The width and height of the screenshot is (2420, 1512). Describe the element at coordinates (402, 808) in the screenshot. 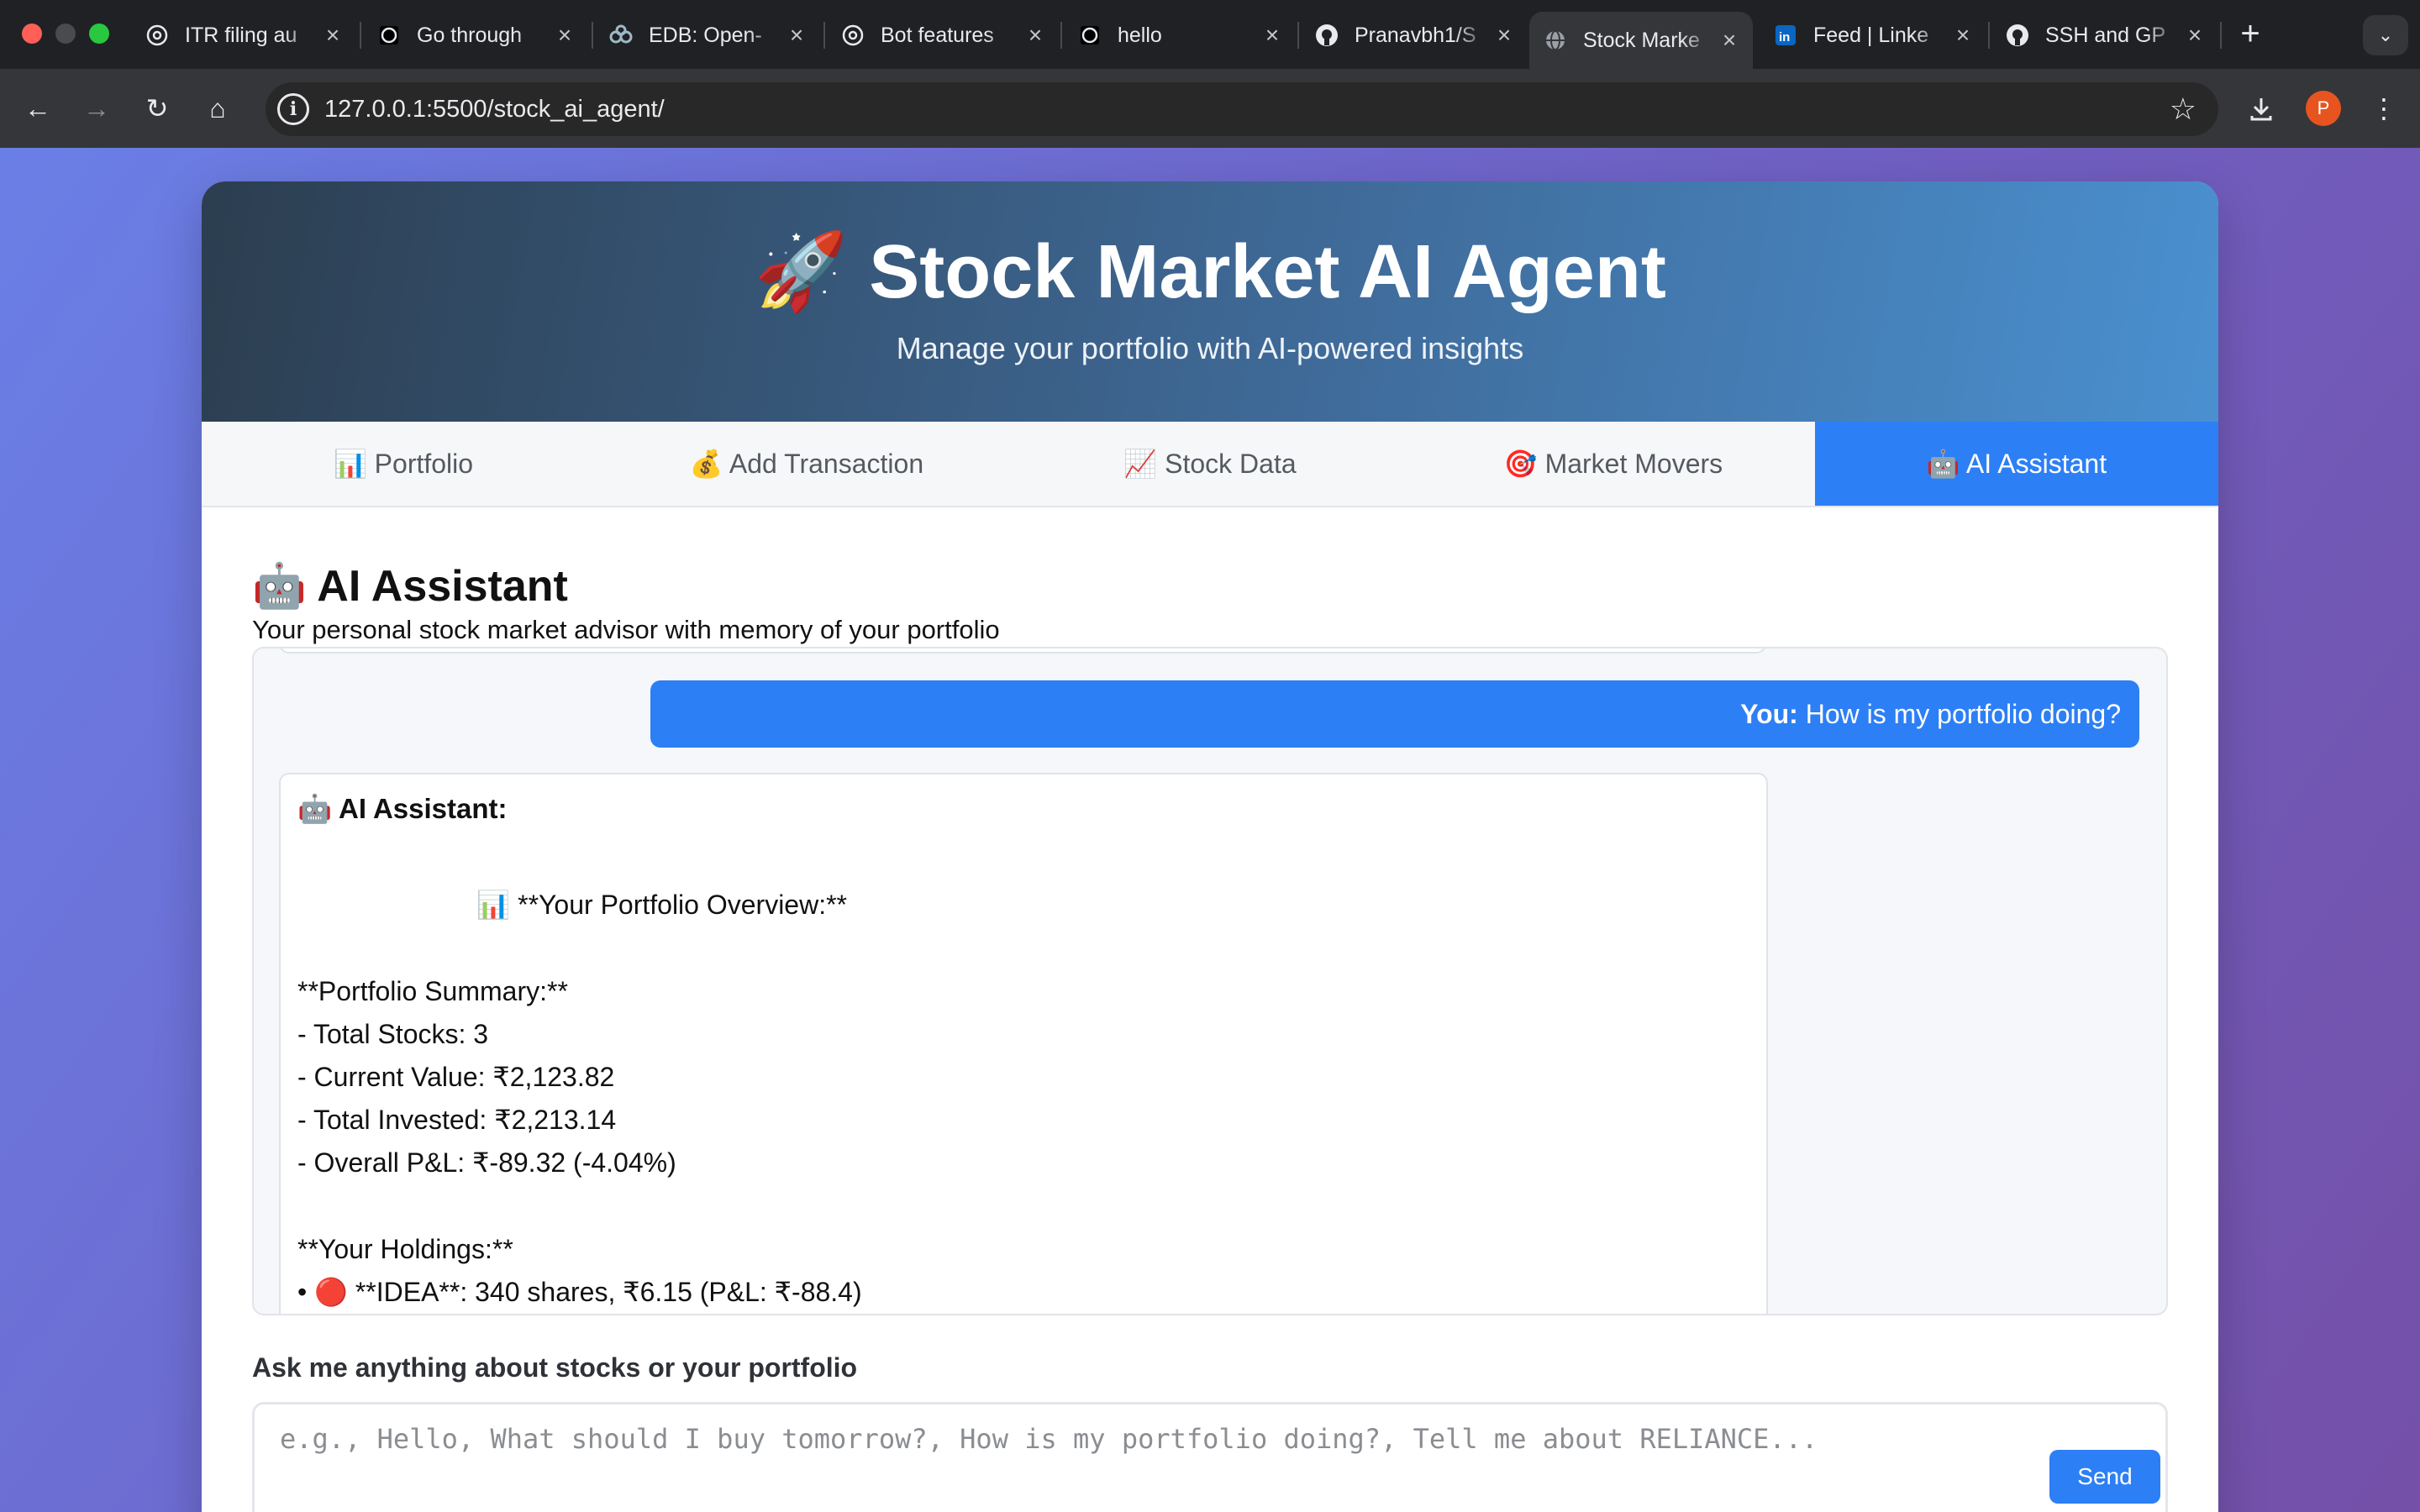

I see `ai-message-label: 🤖 AI Assistant:` at that location.